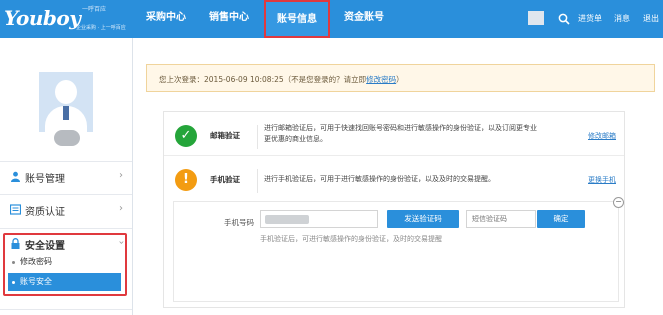 The width and height of the screenshot is (663, 315). What do you see at coordinates (394, 155) in the screenshot?
I see `row-divider` at bounding box center [394, 155].